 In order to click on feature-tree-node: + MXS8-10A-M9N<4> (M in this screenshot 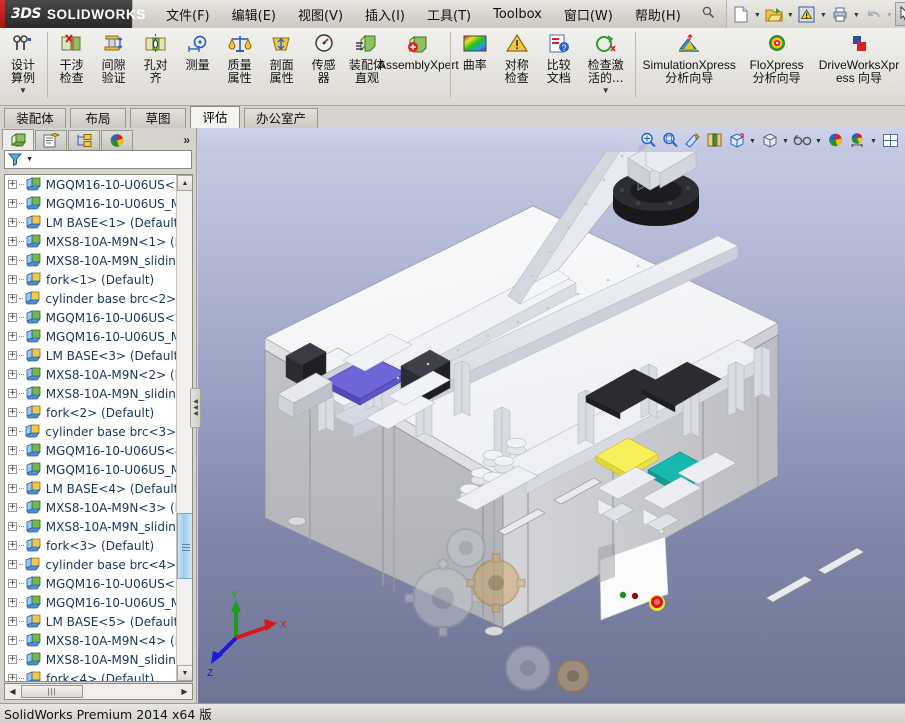, I will do `click(91, 640)`.